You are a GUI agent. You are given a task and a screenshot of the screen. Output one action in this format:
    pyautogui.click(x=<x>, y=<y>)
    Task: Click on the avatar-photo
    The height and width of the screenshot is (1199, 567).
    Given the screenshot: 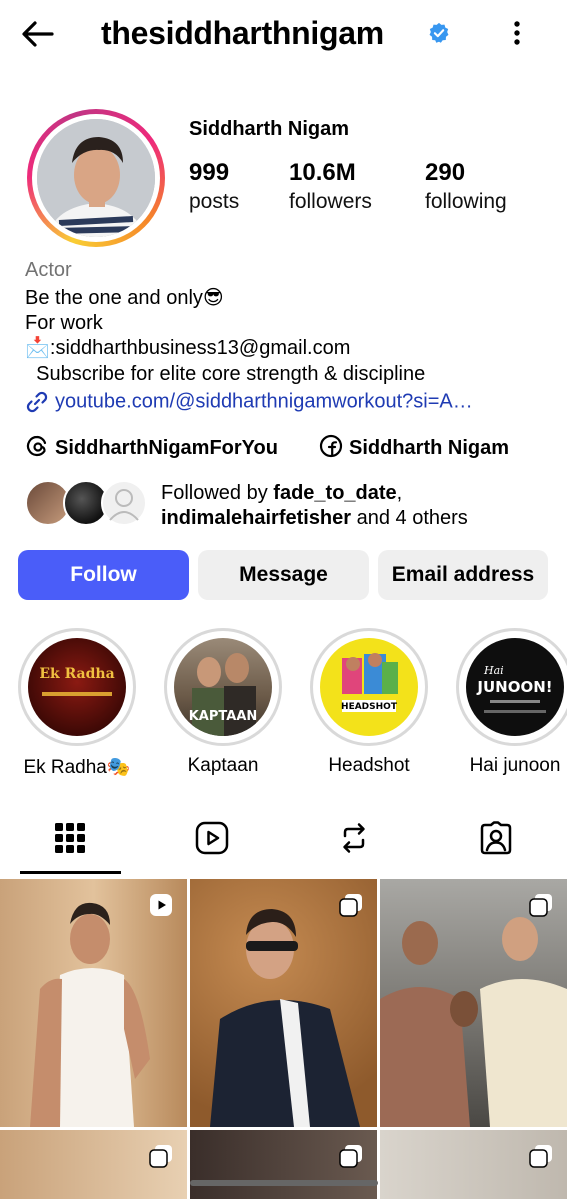 What is the action you would take?
    pyautogui.click(x=96, y=178)
    